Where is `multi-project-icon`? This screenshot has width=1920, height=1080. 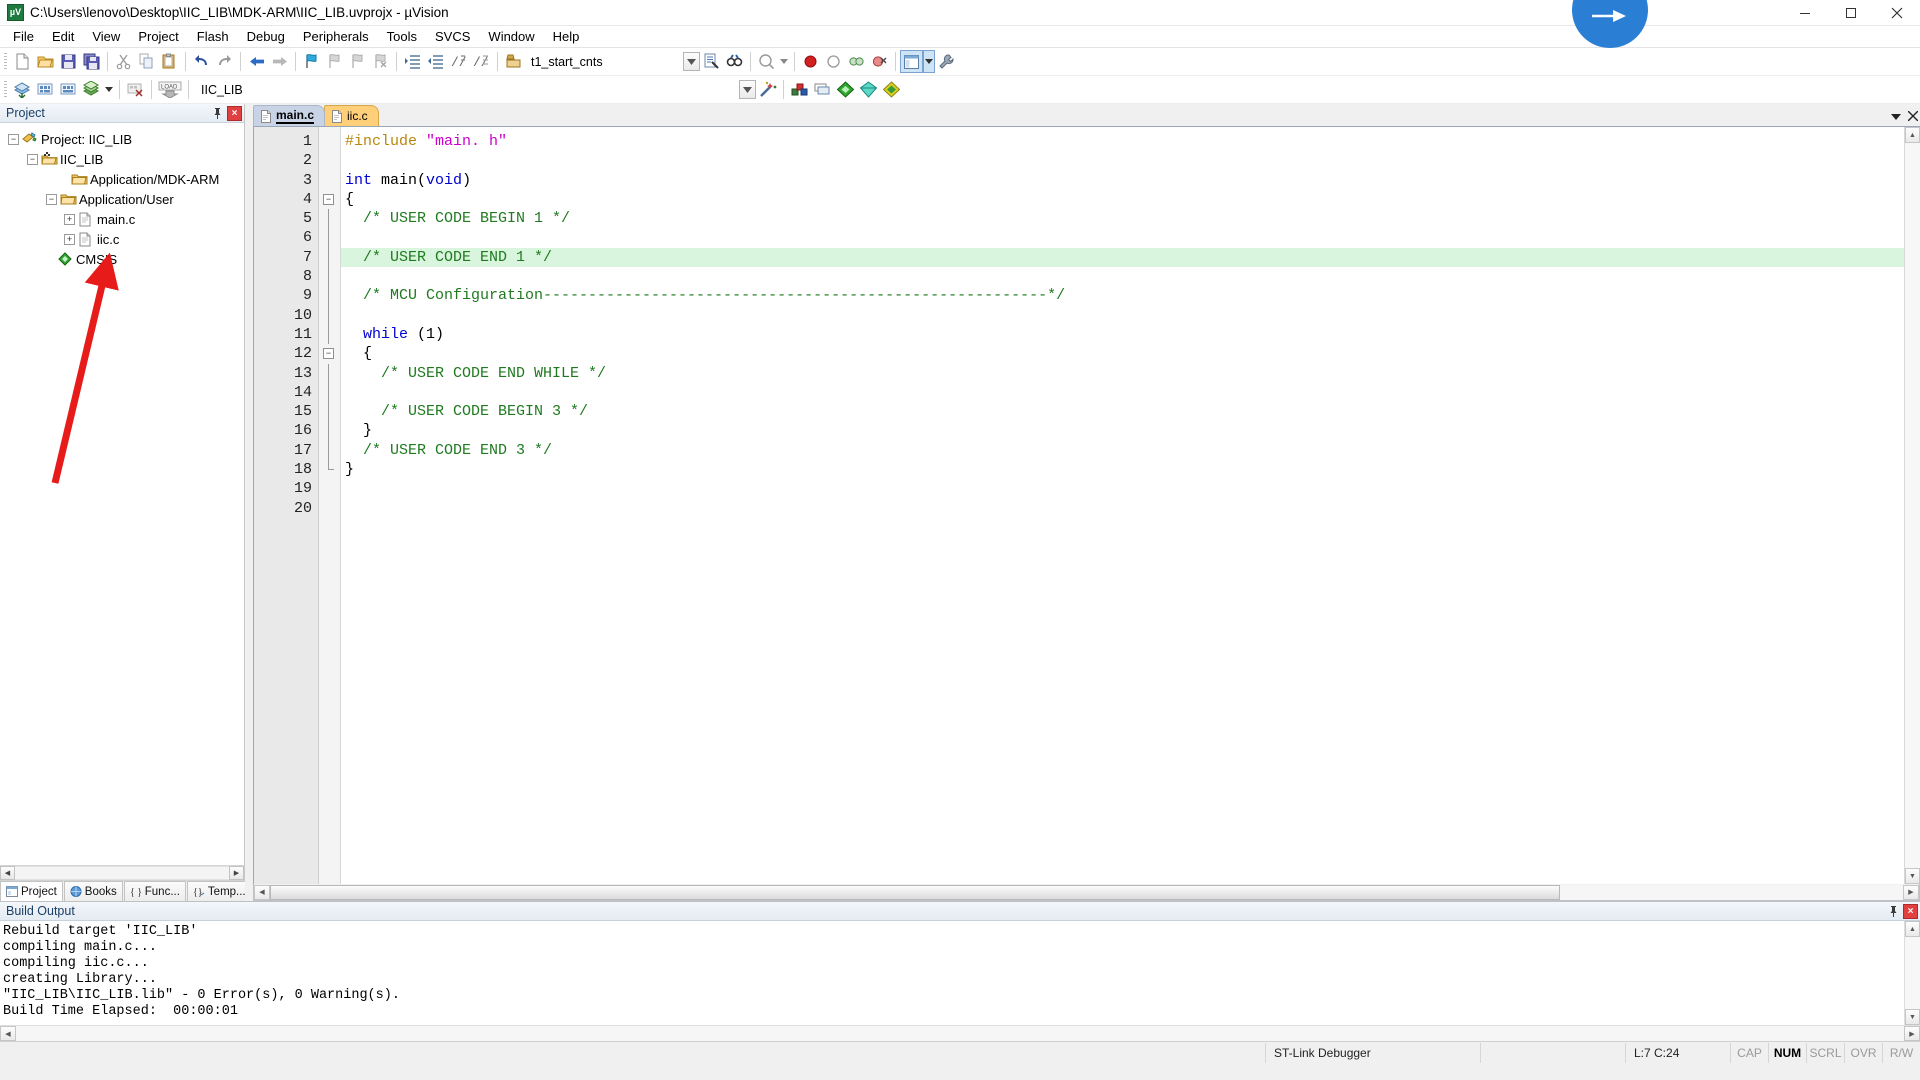
multi-project-icon is located at coordinates (891, 89).